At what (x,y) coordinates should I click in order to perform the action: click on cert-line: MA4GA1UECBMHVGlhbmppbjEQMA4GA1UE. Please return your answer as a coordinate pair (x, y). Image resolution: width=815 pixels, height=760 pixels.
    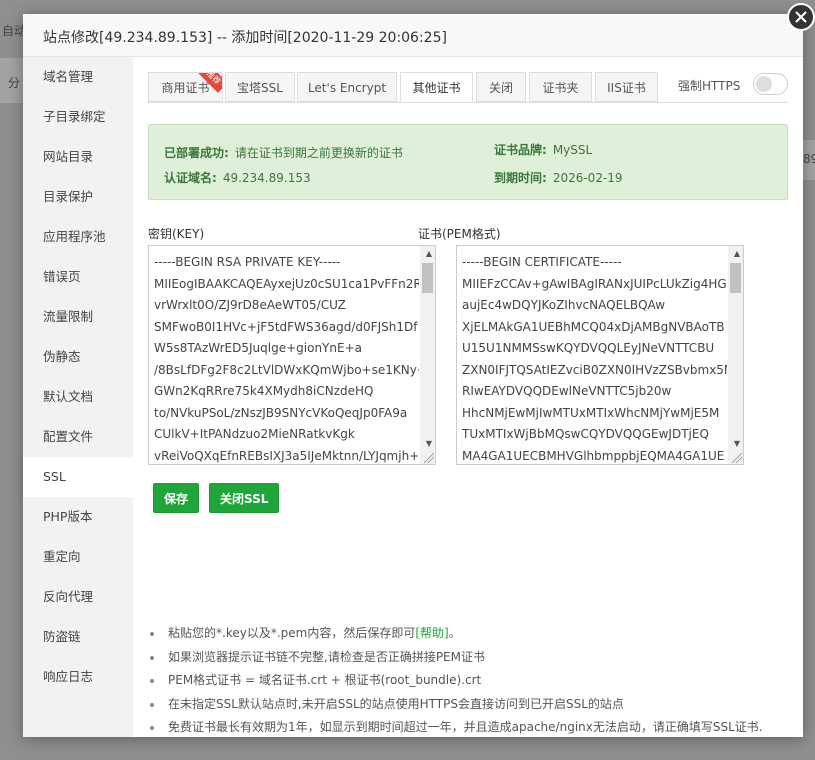
    Looking at the image, I should click on (593, 455).